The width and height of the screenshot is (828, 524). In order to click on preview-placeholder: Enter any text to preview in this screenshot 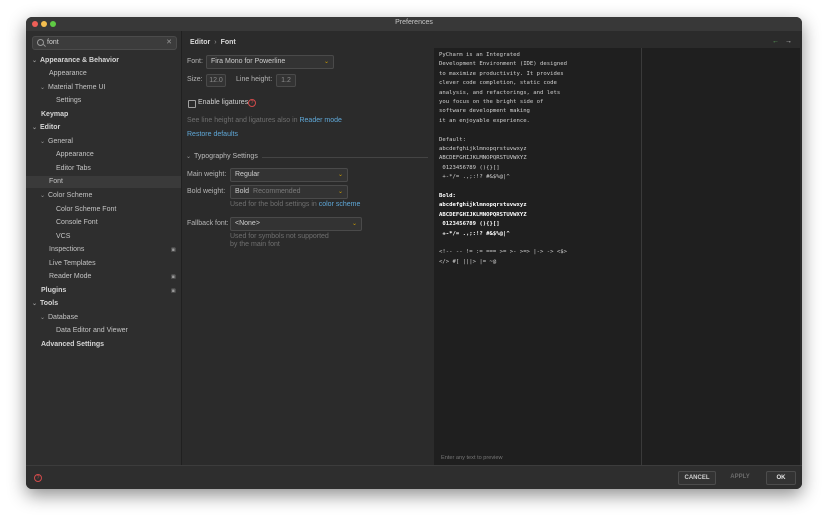, I will do `click(472, 458)`.